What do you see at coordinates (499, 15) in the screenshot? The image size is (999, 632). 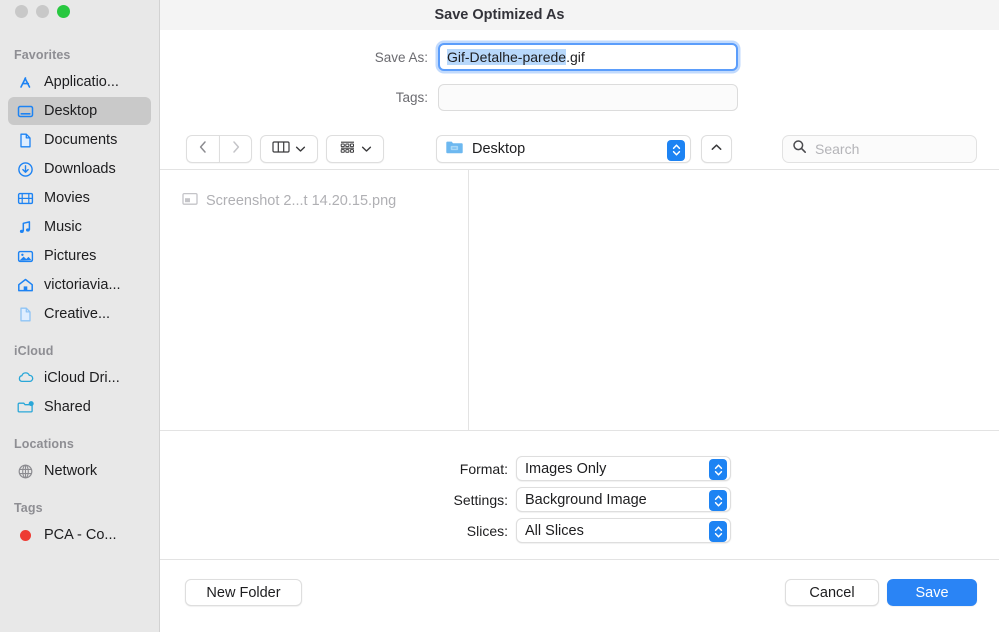 I see `page-title: Save Optimized As` at bounding box center [499, 15].